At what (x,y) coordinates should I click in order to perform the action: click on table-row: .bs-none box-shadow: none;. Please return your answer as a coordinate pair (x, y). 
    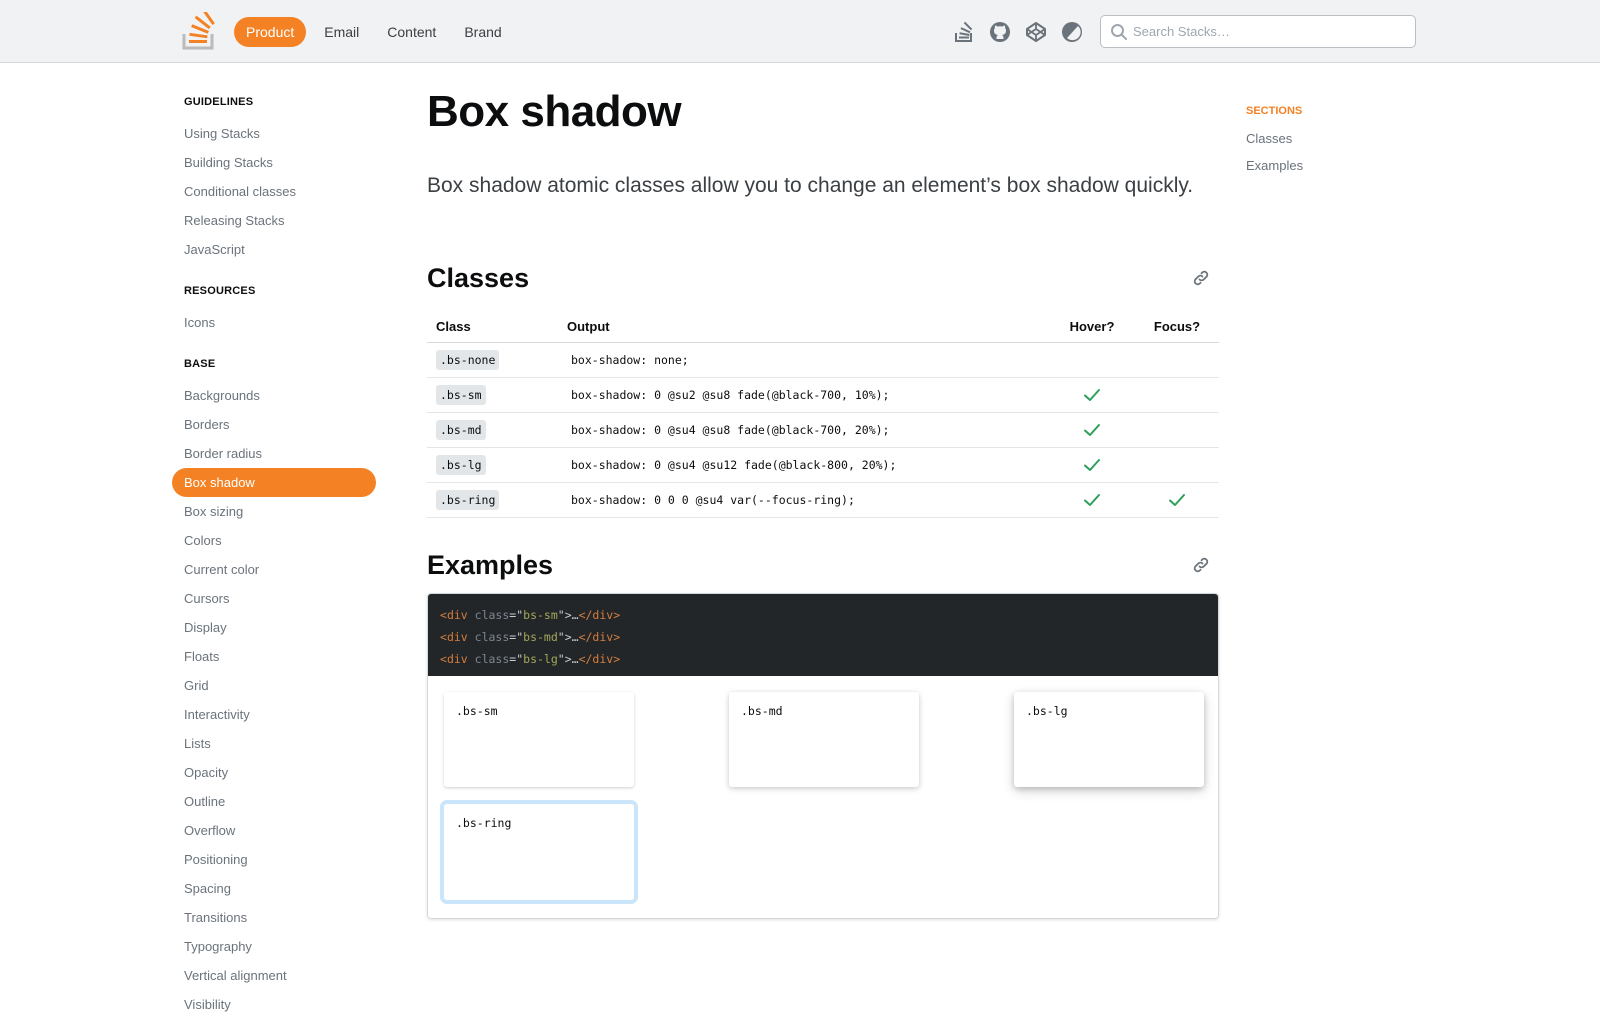
    Looking at the image, I should click on (823, 360).